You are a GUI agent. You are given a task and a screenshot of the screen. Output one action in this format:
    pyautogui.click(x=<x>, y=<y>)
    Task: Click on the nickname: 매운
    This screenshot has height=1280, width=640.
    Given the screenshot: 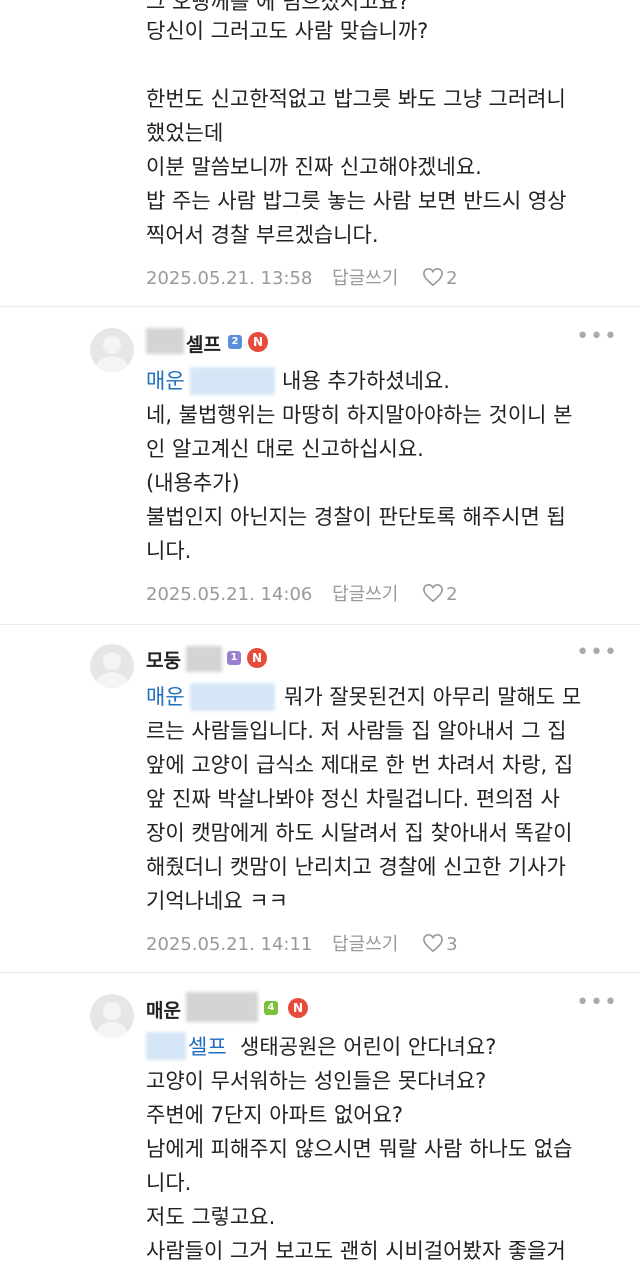 What is the action you would take?
    pyautogui.click(x=163, y=1009)
    